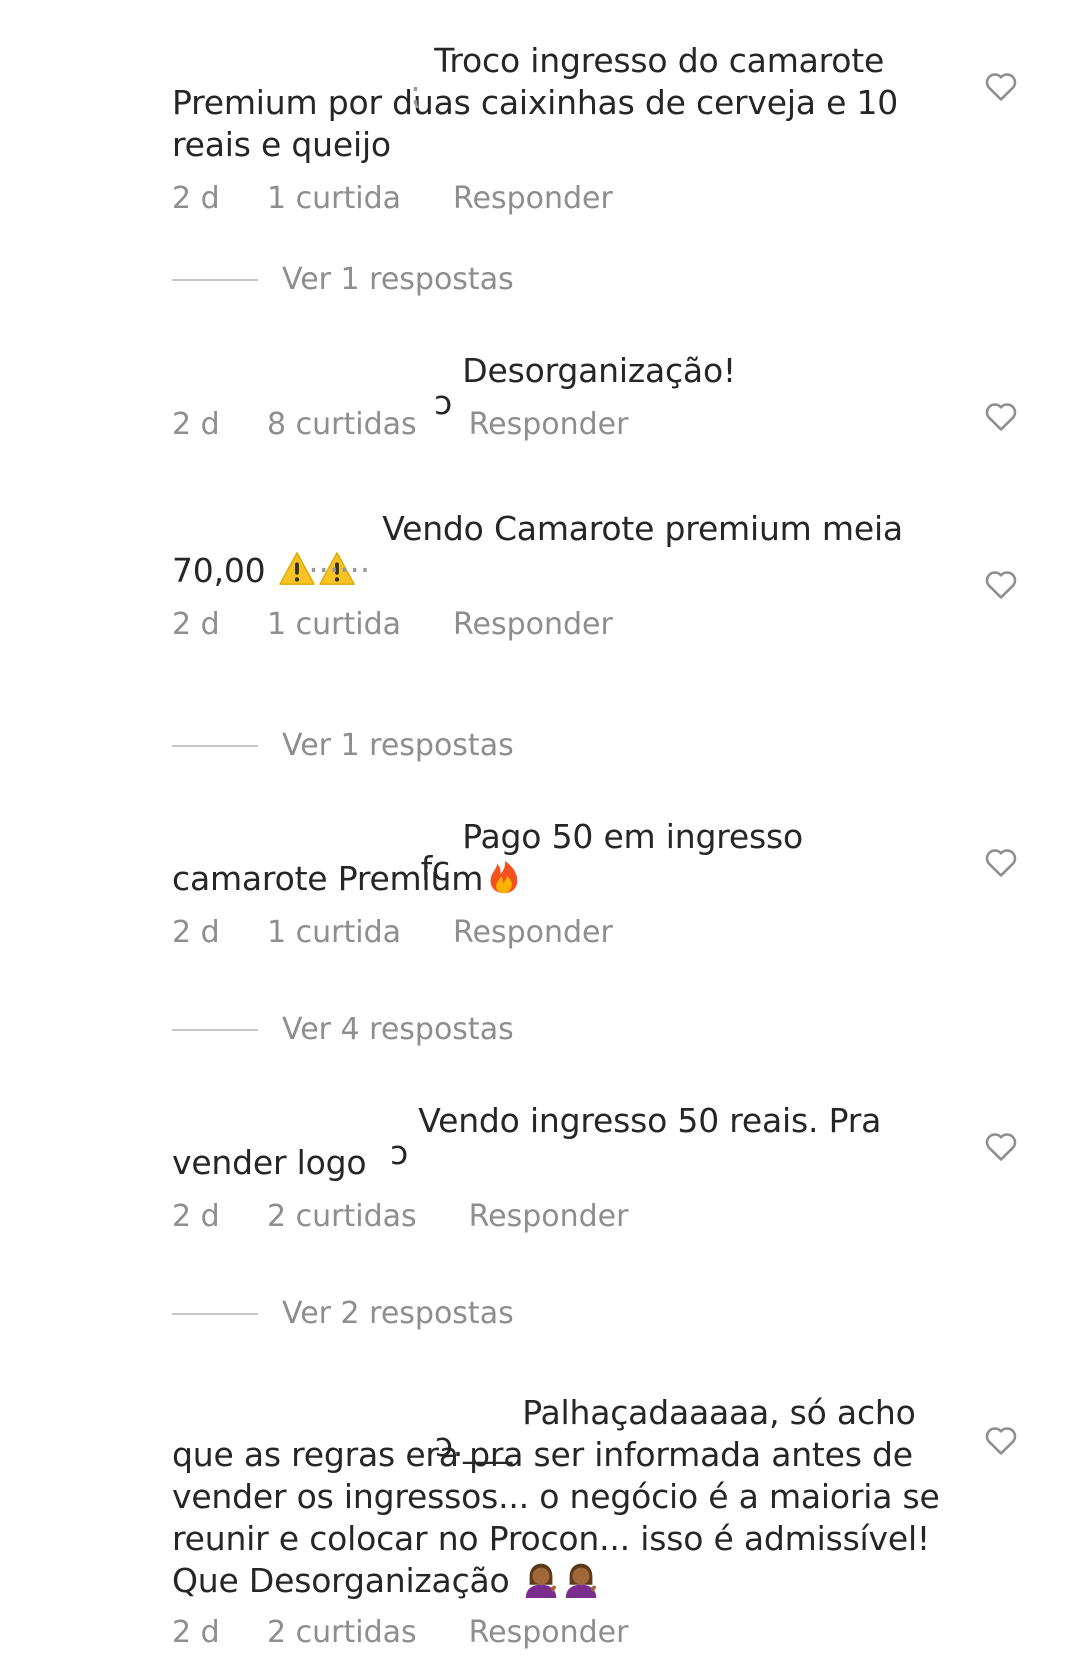 The image size is (1080, 1668). Describe the element at coordinates (504, 877) in the screenshot. I see `fire-emoji` at that location.